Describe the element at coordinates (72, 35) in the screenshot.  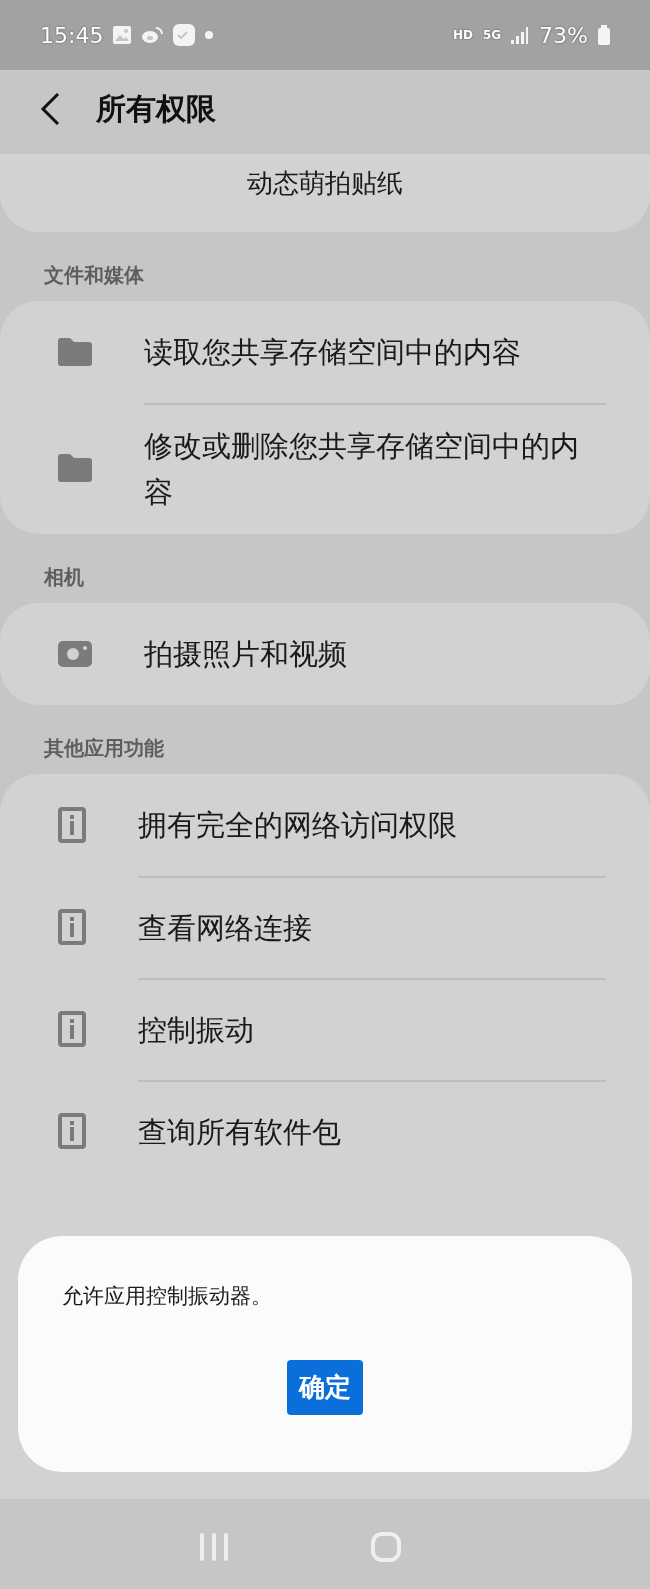
I see `status-time: 15:45` at that location.